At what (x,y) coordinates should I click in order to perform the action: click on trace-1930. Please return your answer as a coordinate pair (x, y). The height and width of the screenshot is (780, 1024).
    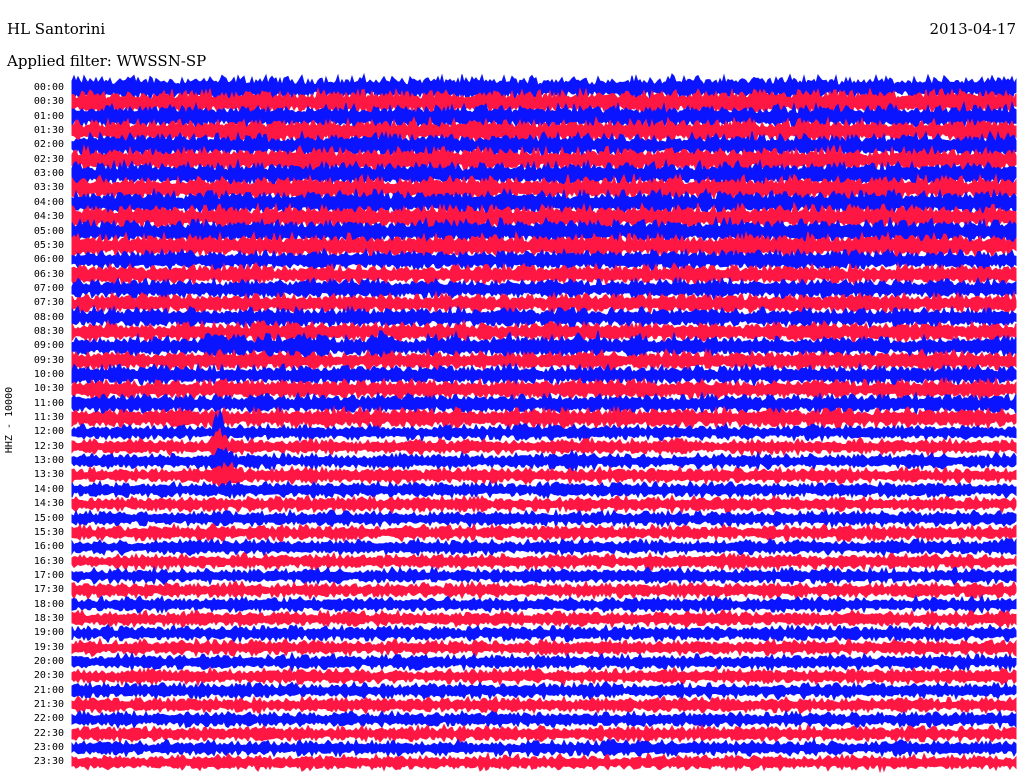
    Looking at the image, I should click on (544, 647).